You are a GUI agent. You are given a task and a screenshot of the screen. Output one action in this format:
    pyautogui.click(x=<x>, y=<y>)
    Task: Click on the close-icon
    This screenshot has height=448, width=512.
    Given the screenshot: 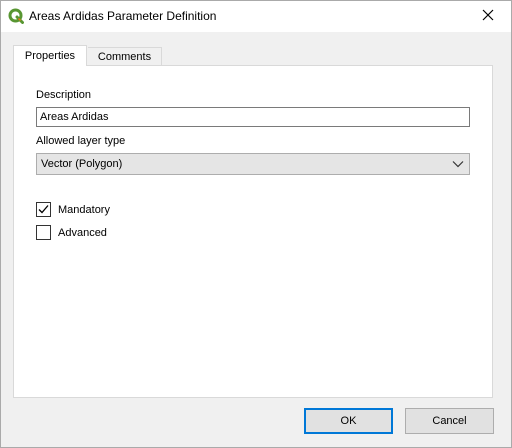 What is the action you would take?
    pyautogui.click(x=488, y=16)
    